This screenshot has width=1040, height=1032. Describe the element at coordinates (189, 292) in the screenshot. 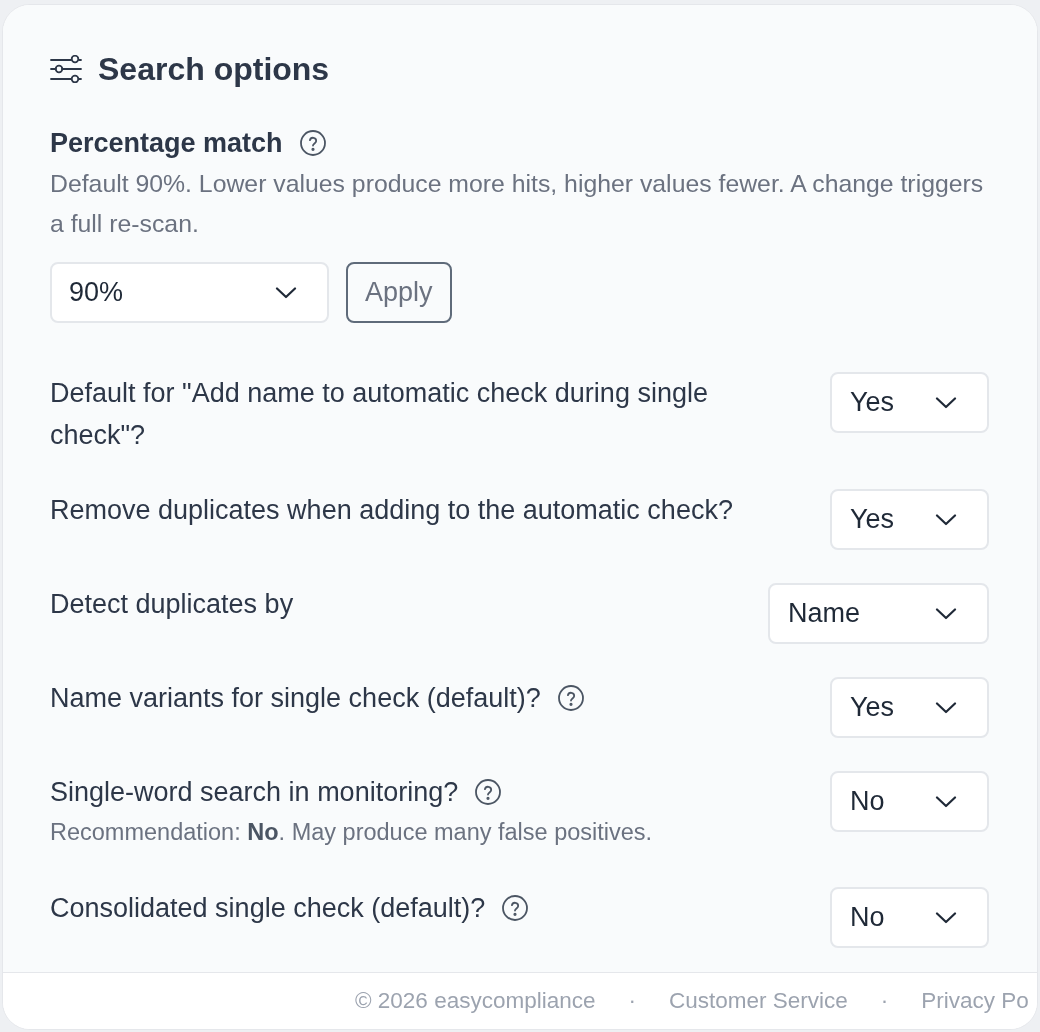

I see `dropdown-select: 90%` at that location.